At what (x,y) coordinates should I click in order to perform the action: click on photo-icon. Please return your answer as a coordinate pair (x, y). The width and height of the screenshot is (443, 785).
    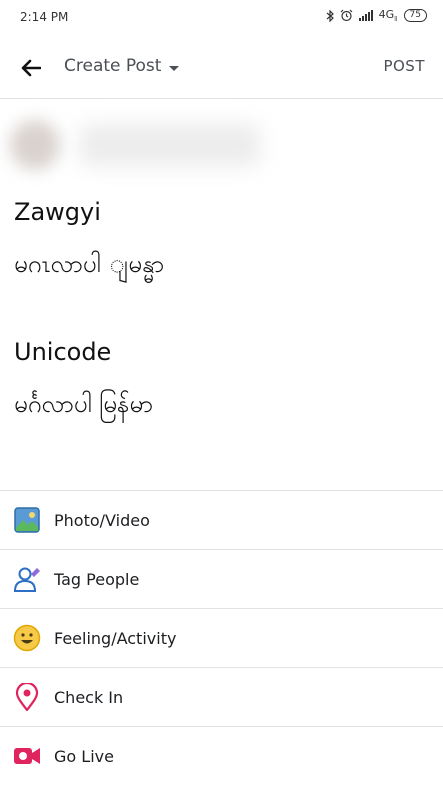
    Looking at the image, I should click on (27, 520).